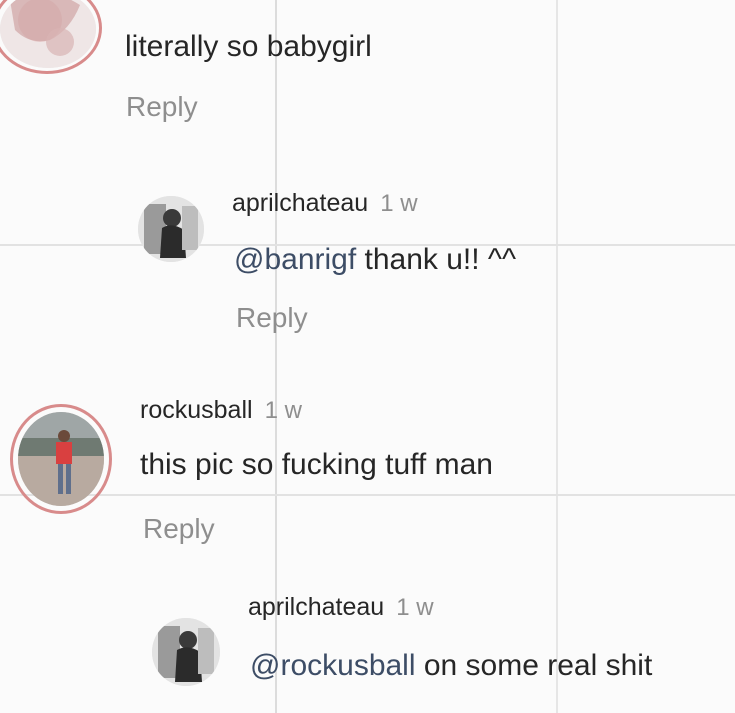  I want to click on comment-header: rockusball 1 w, so click(221, 410).